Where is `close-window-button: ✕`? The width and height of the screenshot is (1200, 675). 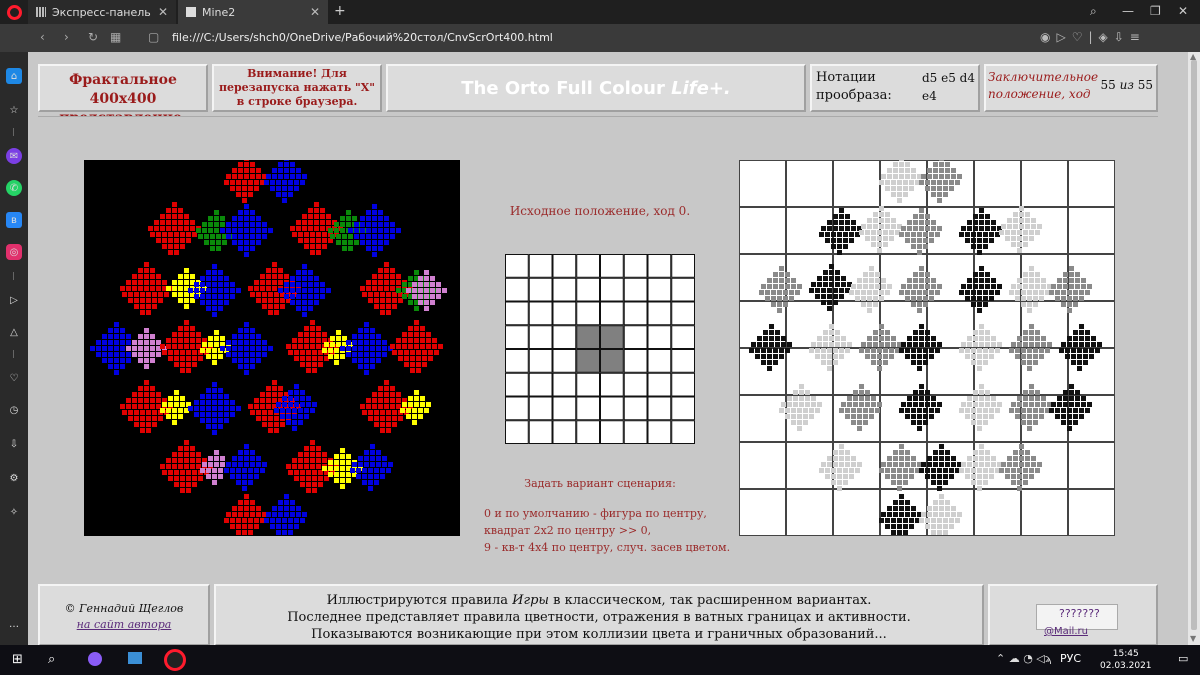
close-window-button: ✕ is located at coordinates (1183, 11).